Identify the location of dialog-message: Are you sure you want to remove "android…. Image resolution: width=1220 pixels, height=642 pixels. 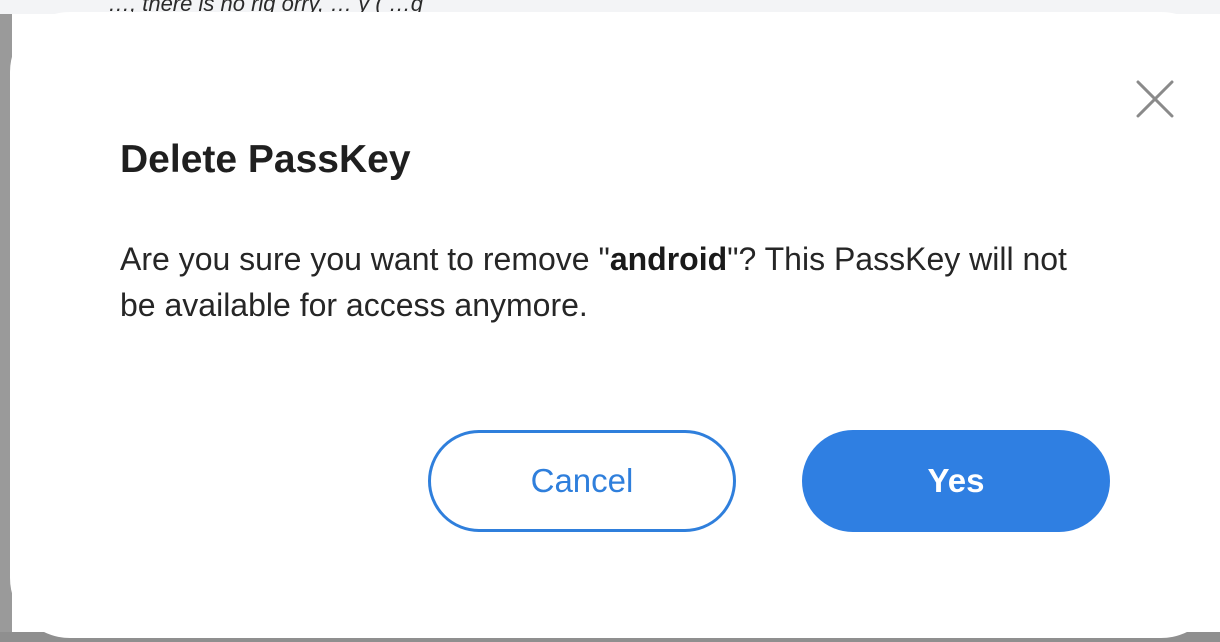
(600, 282).